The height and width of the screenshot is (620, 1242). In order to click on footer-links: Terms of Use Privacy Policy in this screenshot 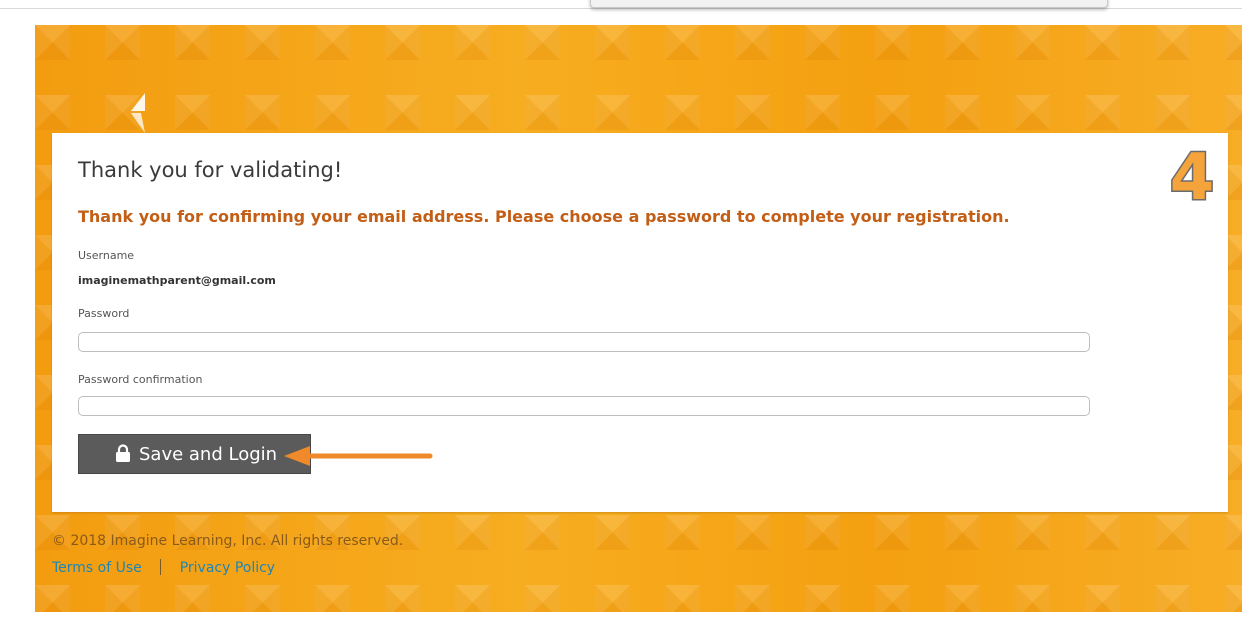, I will do `click(163, 567)`.